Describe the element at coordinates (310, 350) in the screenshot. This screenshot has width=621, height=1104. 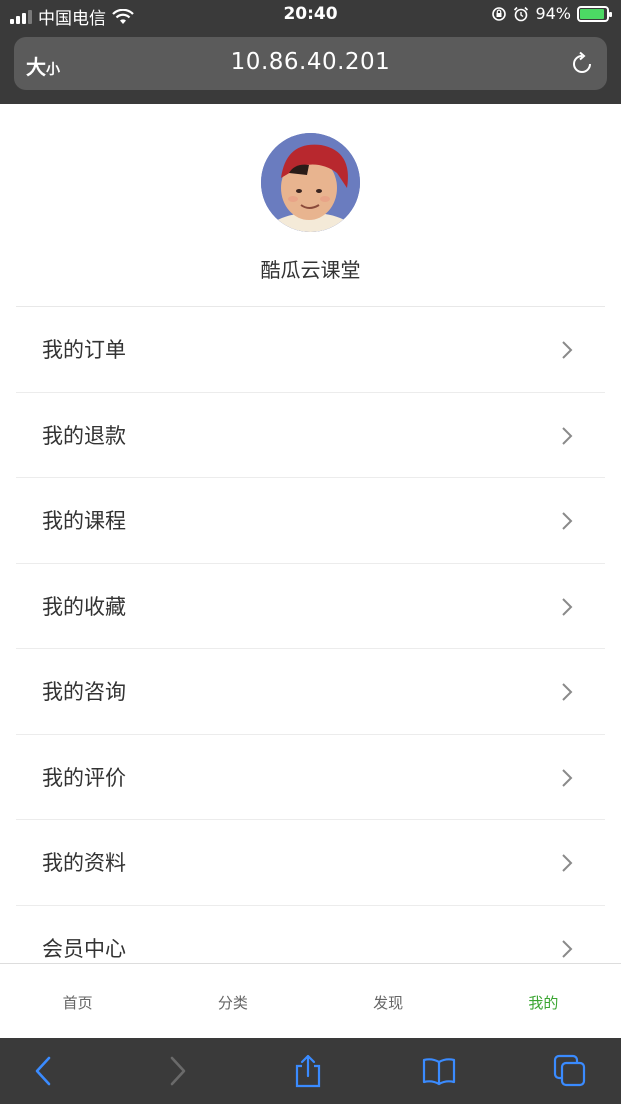
I see `menu-item-orders: 我的订单` at that location.